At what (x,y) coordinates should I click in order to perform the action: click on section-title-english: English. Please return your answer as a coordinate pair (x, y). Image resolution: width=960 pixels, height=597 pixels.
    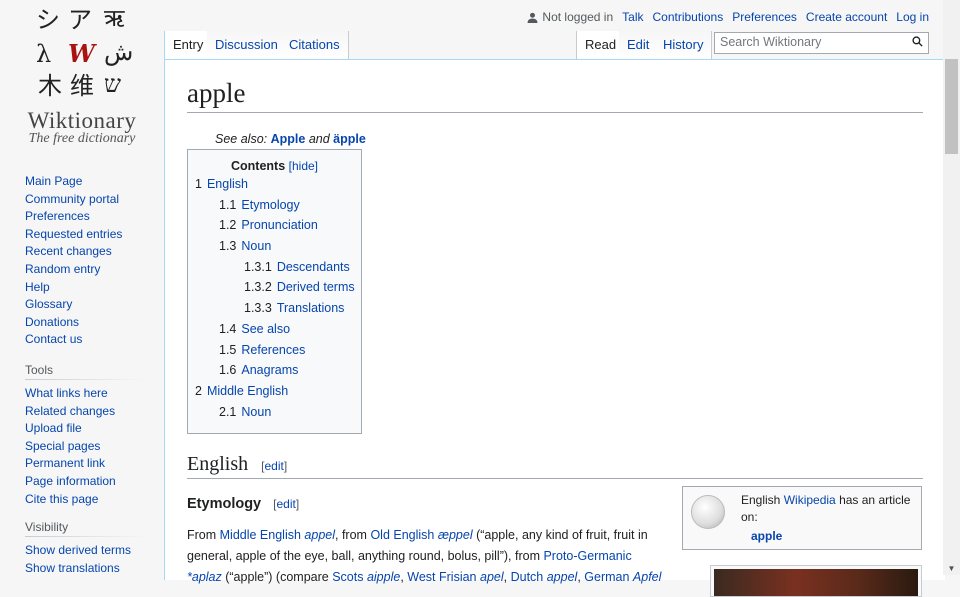
    Looking at the image, I should click on (218, 464).